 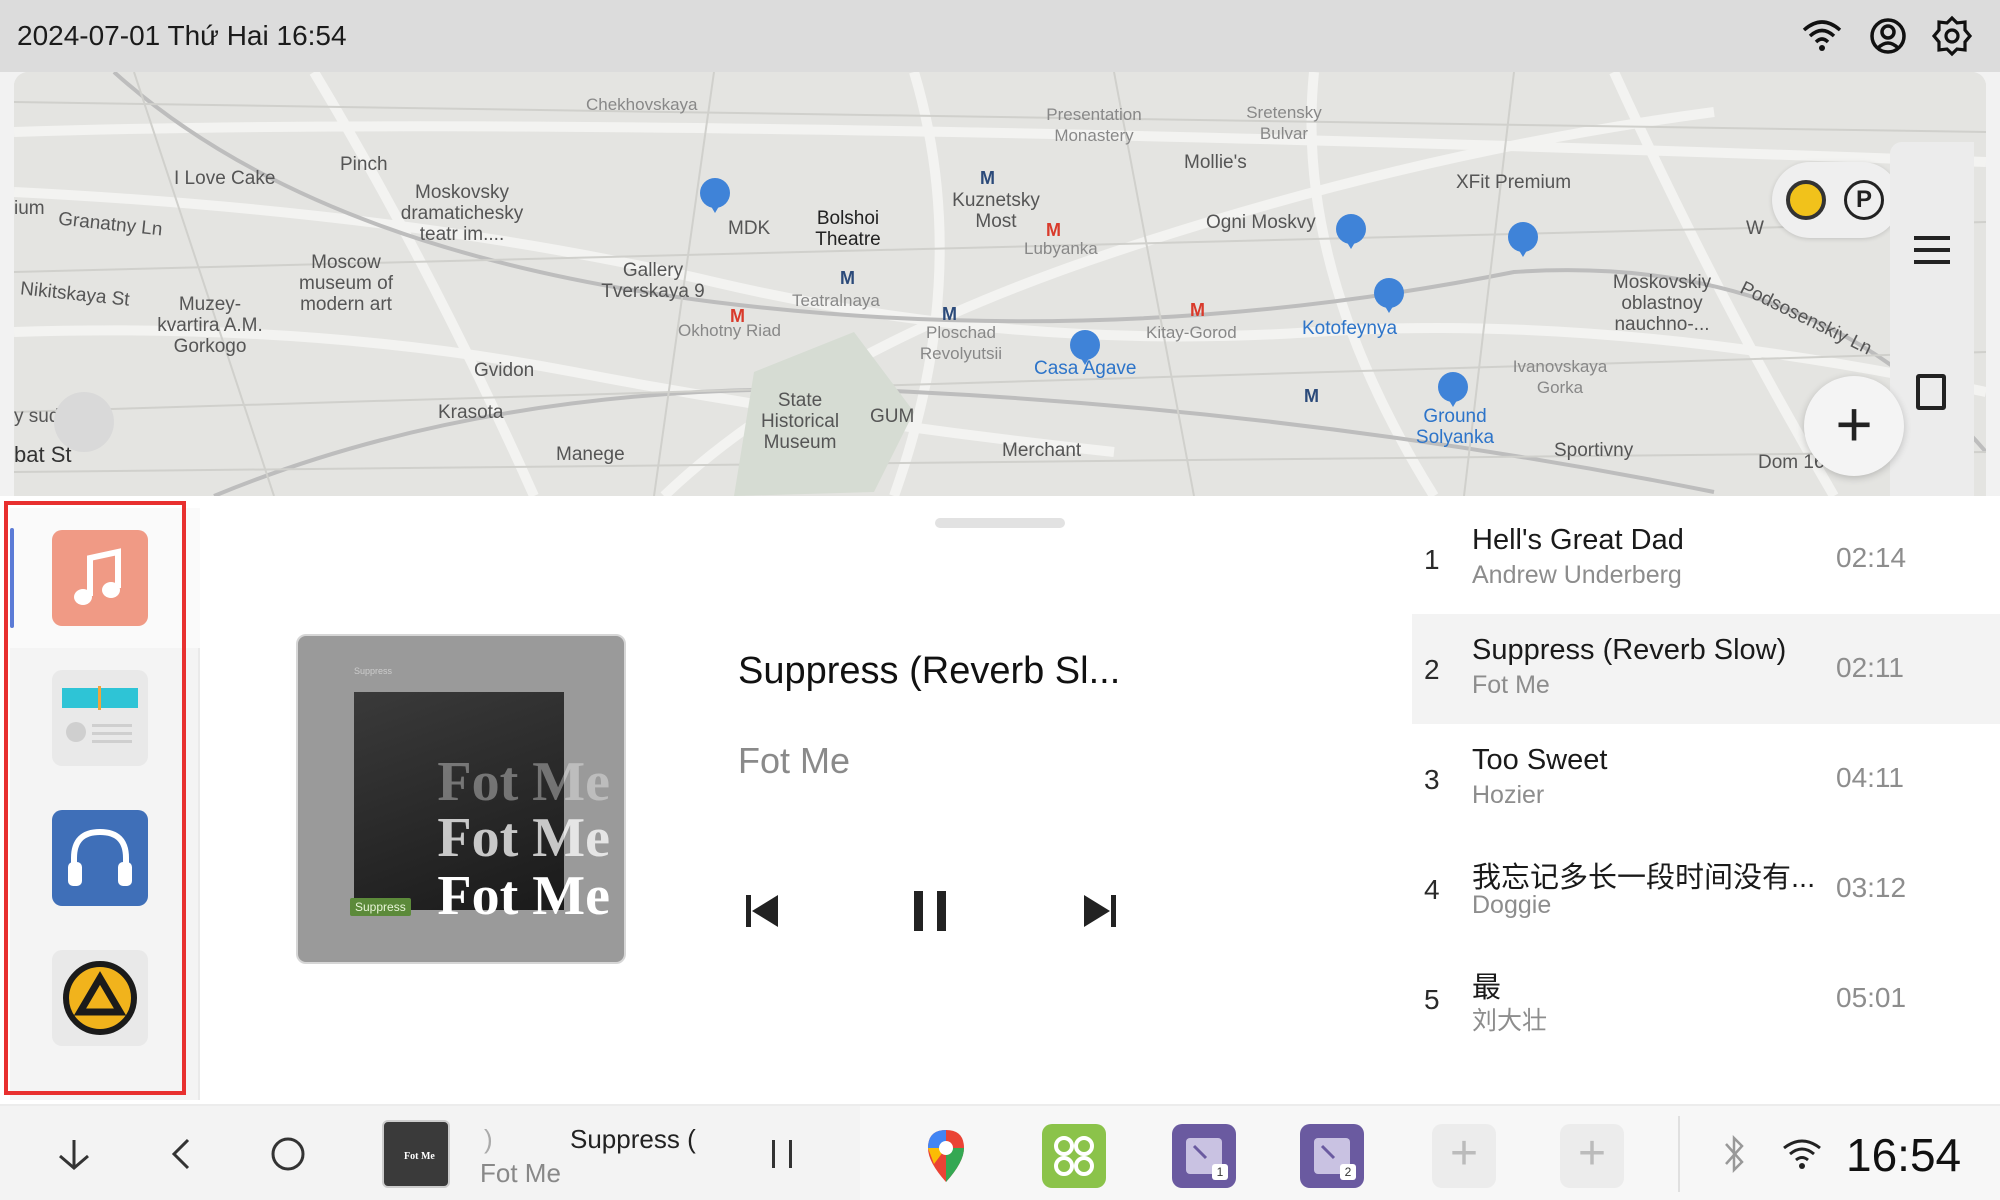 What do you see at coordinates (364, 164) in the screenshot?
I see `map-label: Pinch` at bounding box center [364, 164].